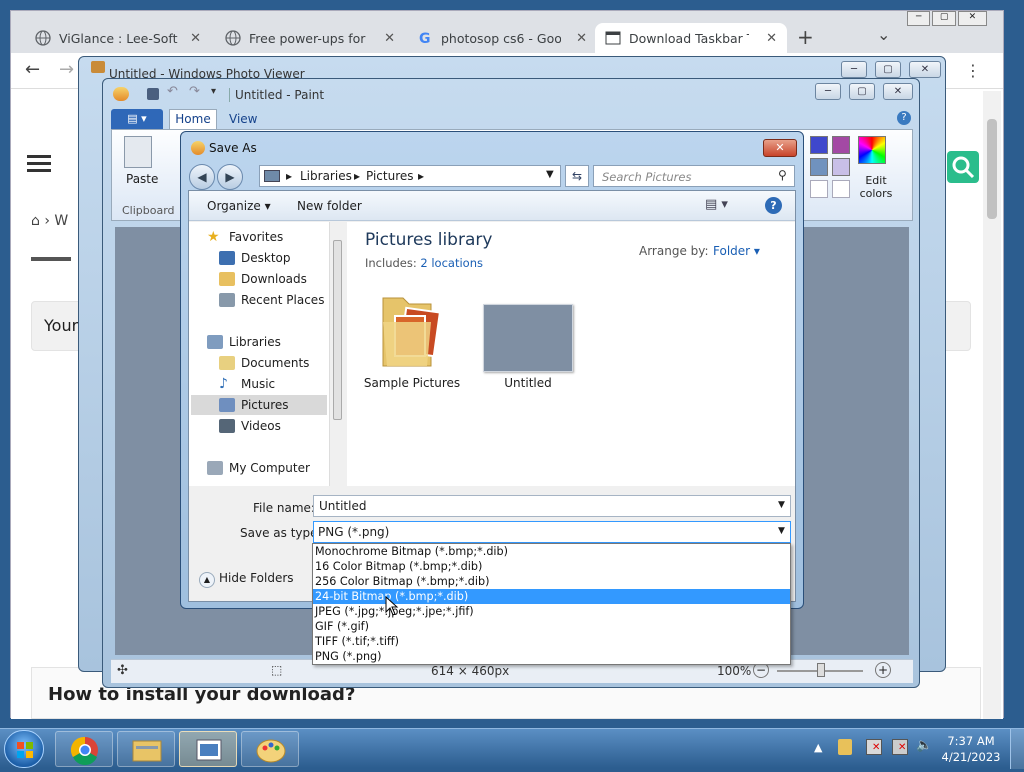 The height and width of the screenshot is (772, 1024). Describe the element at coordinates (691, 38) in the screenshot. I see `tab-download-taskbar: Download Taskbar Text ✕` at that location.